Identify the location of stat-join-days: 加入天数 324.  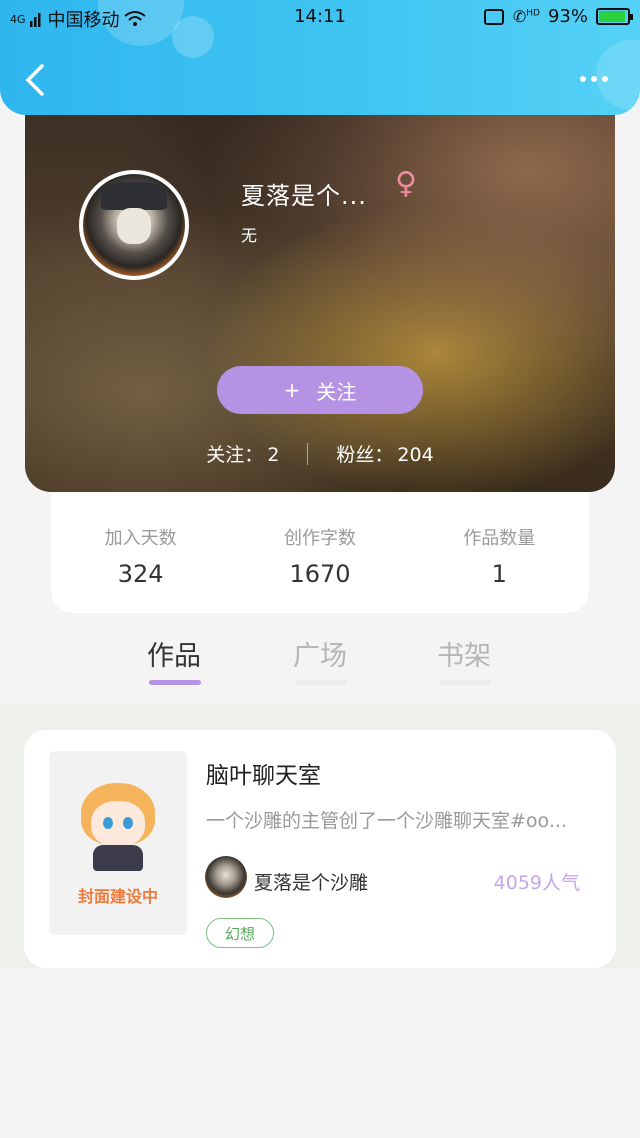
(140, 552).